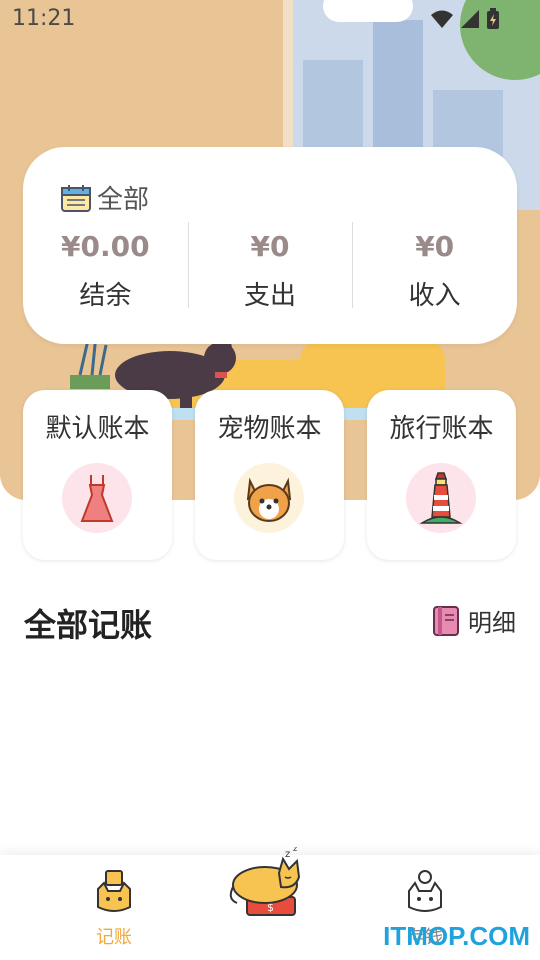 The height and width of the screenshot is (960, 540). I want to click on tab-bookkeeping: 记账, so click(114, 907).